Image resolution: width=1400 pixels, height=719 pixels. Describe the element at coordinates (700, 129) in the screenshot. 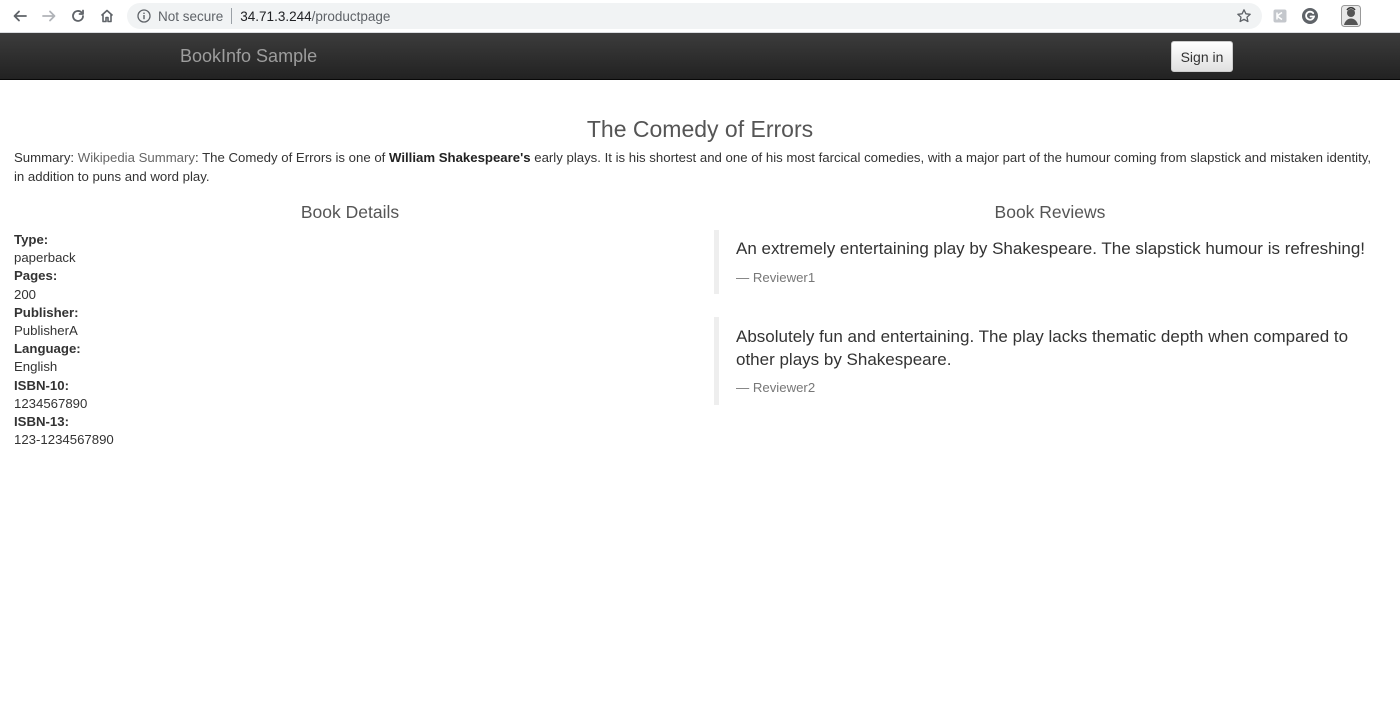

I see `book-title: The Comedy of Errors` at that location.